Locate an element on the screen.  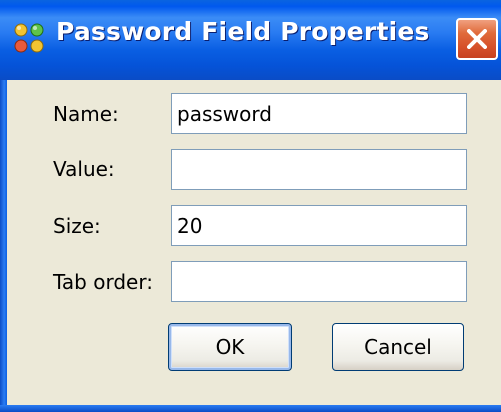
name-label: Name: is located at coordinates (86, 114).